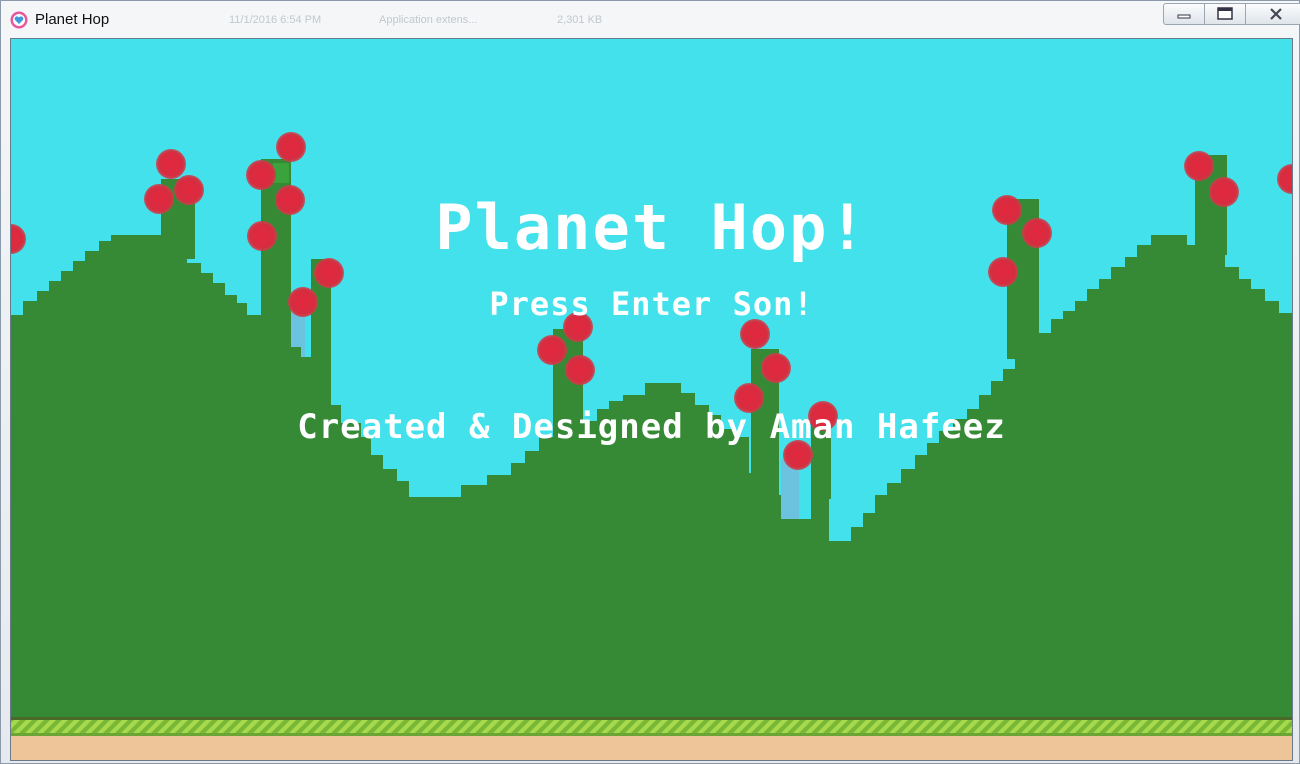 The image size is (1300, 764). What do you see at coordinates (19, 20) in the screenshot?
I see `heart-app-icon` at bounding box center [19, 20].